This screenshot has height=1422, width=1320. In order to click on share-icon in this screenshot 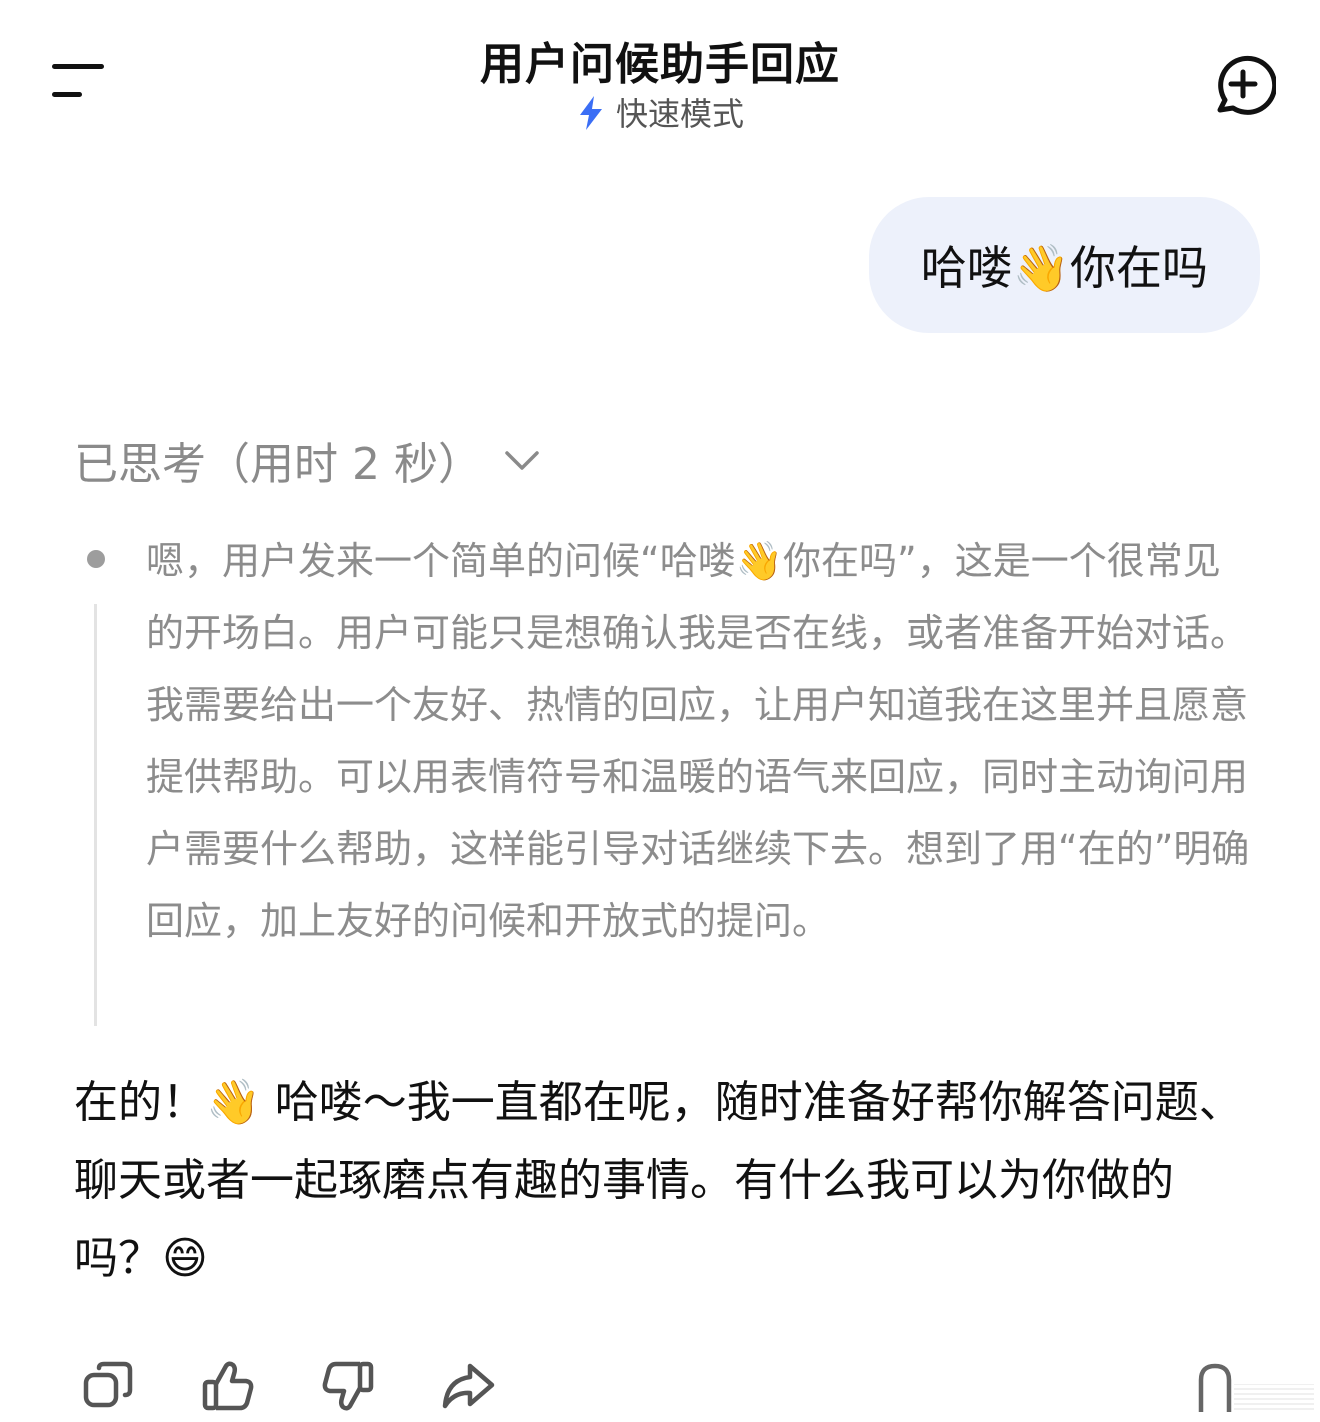, I will do `click(468, 1386)`.